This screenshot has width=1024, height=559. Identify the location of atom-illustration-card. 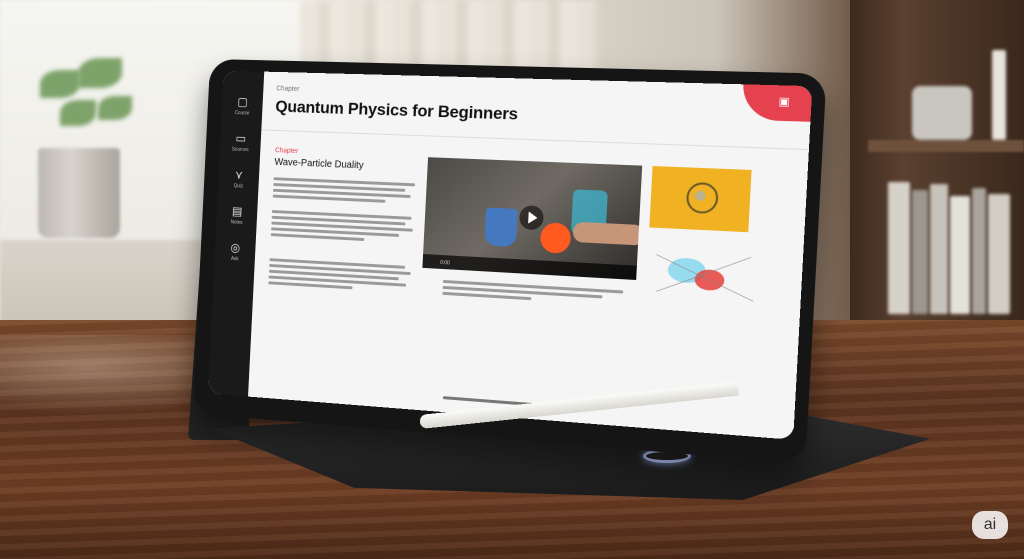
(700, 199).